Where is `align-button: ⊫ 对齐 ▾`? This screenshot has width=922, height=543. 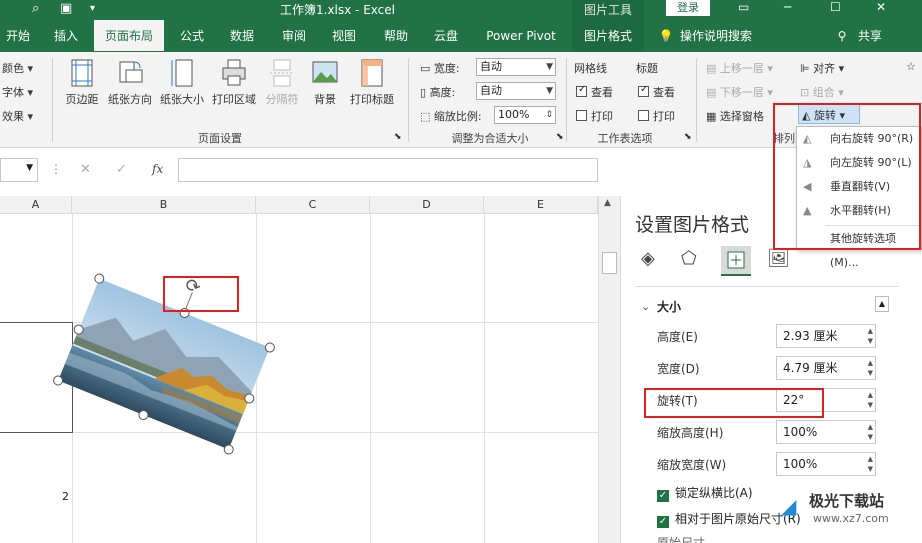 align-button: ⊫ 对齐 ▾ is located at coordinates (822, 68).